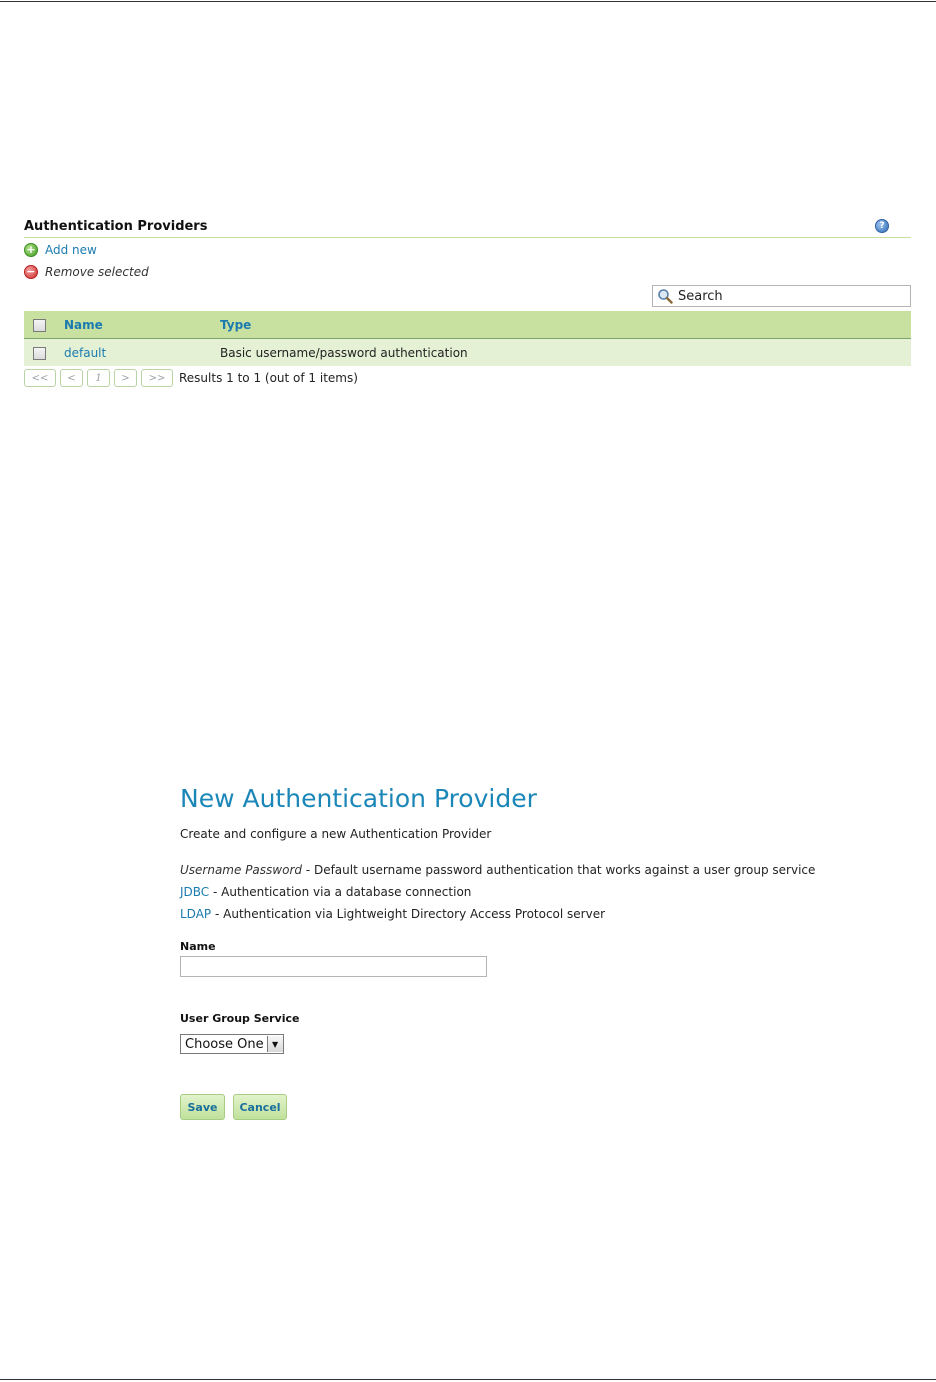 This screenshot has width=936, height=1382. What do you see at coordinates (39, 325) in the screenshot?
I see `select-all-checkbox` at bounding box center [39, 325].